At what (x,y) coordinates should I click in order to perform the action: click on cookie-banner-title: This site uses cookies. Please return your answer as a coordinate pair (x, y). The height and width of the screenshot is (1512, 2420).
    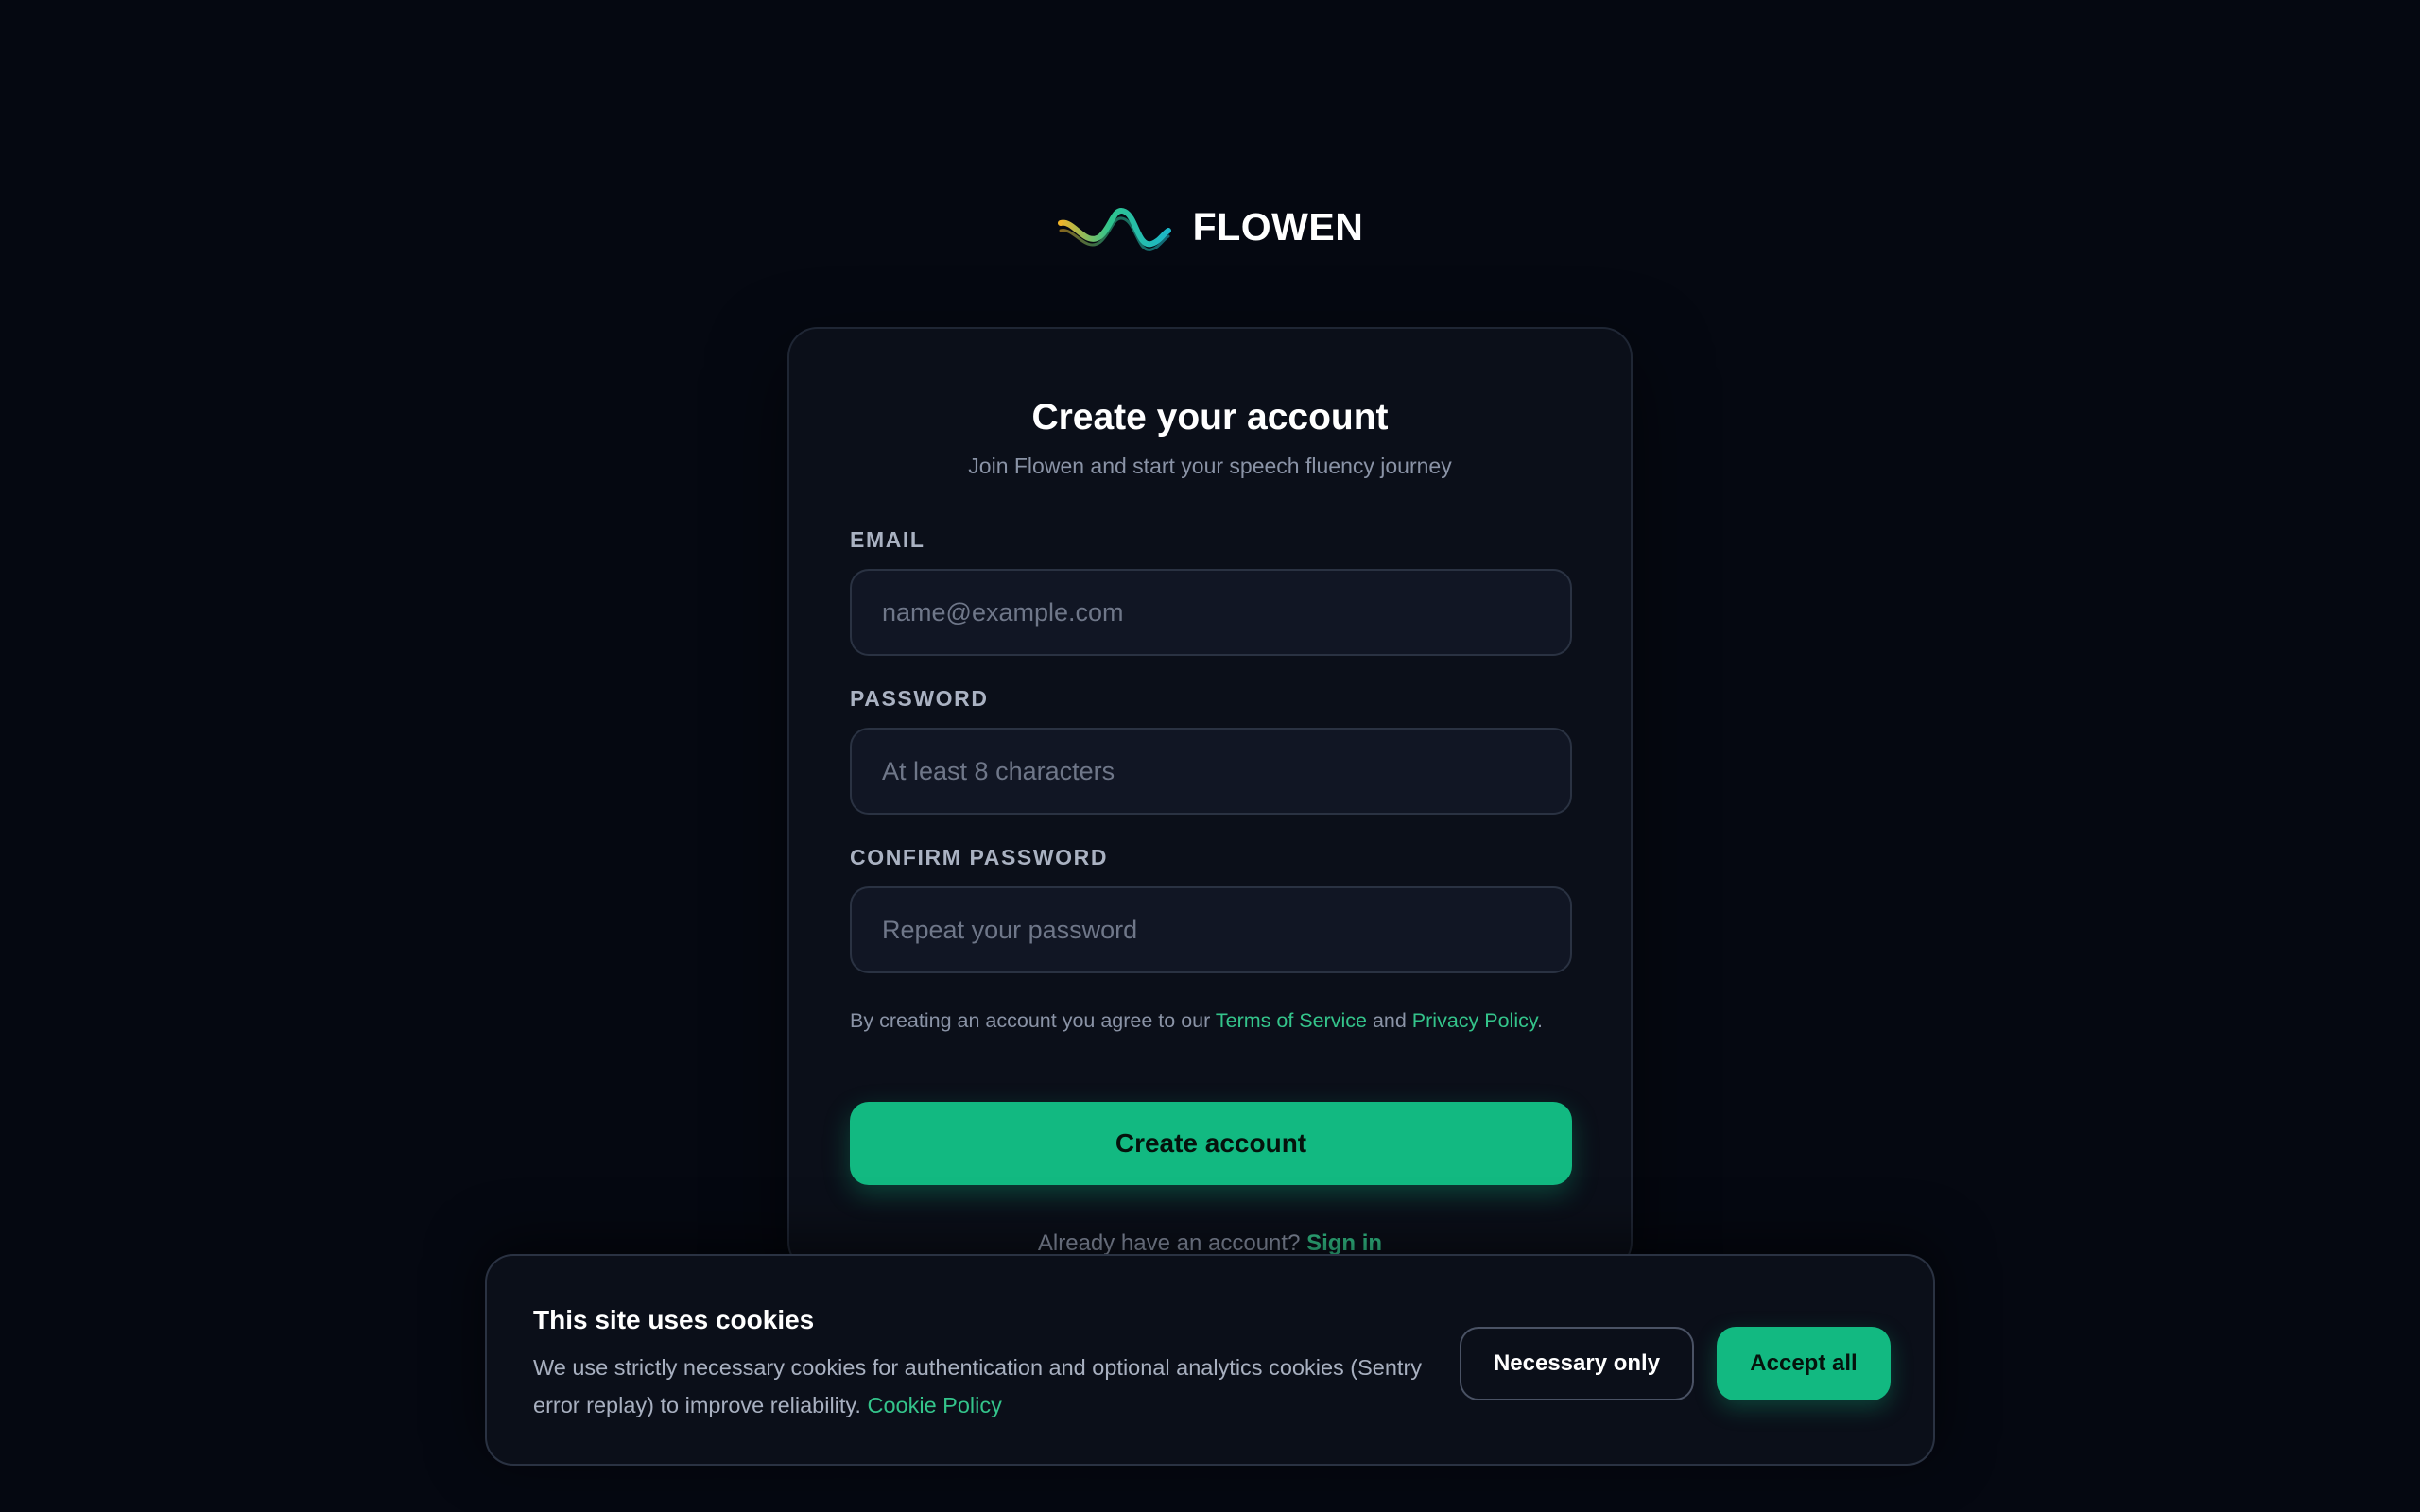
    Looking at the image, I should click on (674, 1319).